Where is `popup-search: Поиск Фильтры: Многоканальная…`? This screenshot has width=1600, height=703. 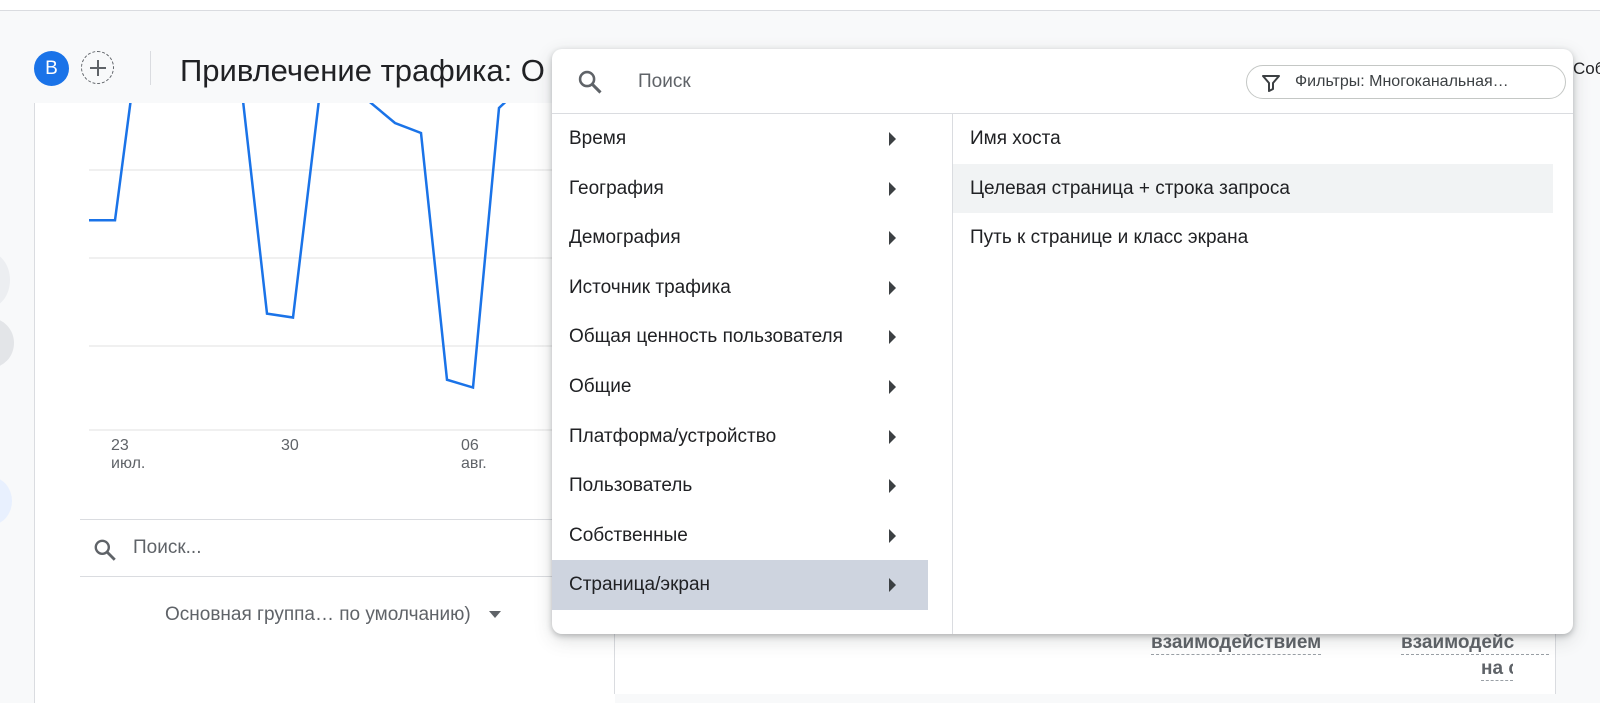 popup-search: Поиск Фильтры: Многоканальная… is located at coordinates (1062, 81).